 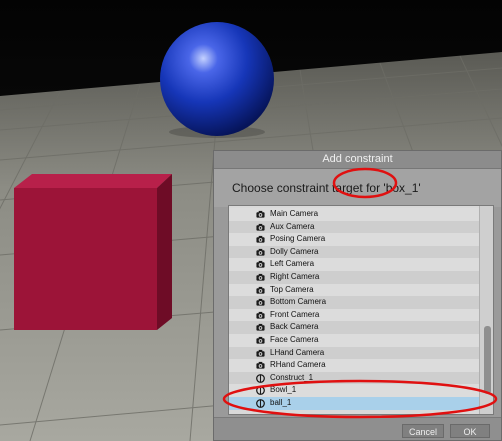 What do you see at coordinates (298, 365) in the screenshot?
I see `list-item-label: RHand Camera` at bounding box center [298, 365].